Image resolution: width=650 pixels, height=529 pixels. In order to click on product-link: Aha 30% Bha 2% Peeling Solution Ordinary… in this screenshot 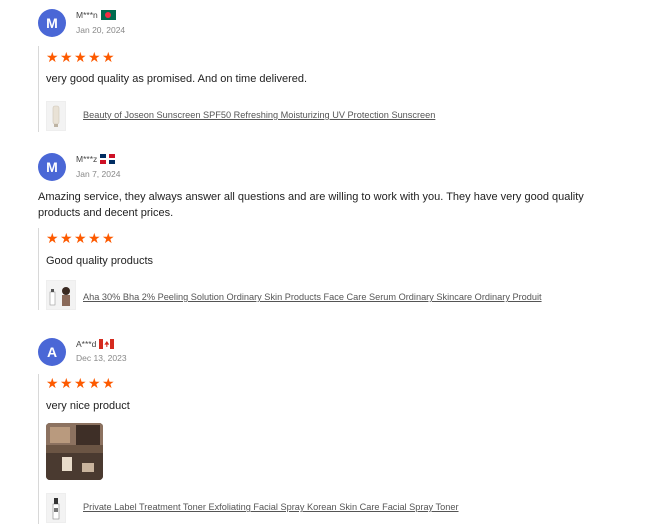, I will do `click(312, 297)`.